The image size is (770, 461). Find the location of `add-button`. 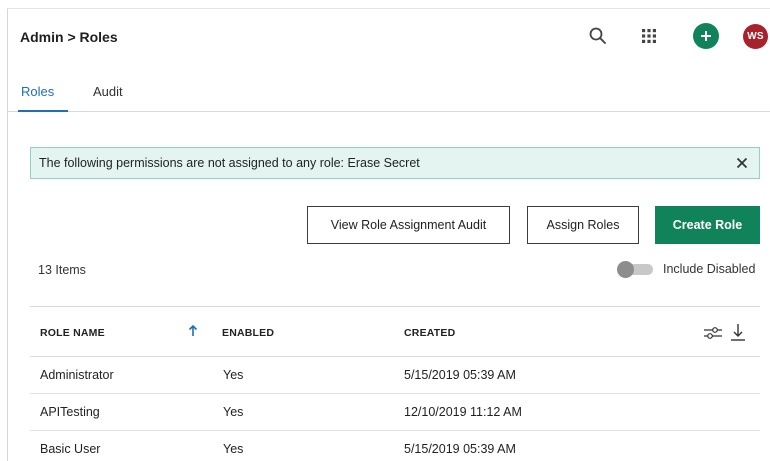

add-button is located at coordinates (706, 36).